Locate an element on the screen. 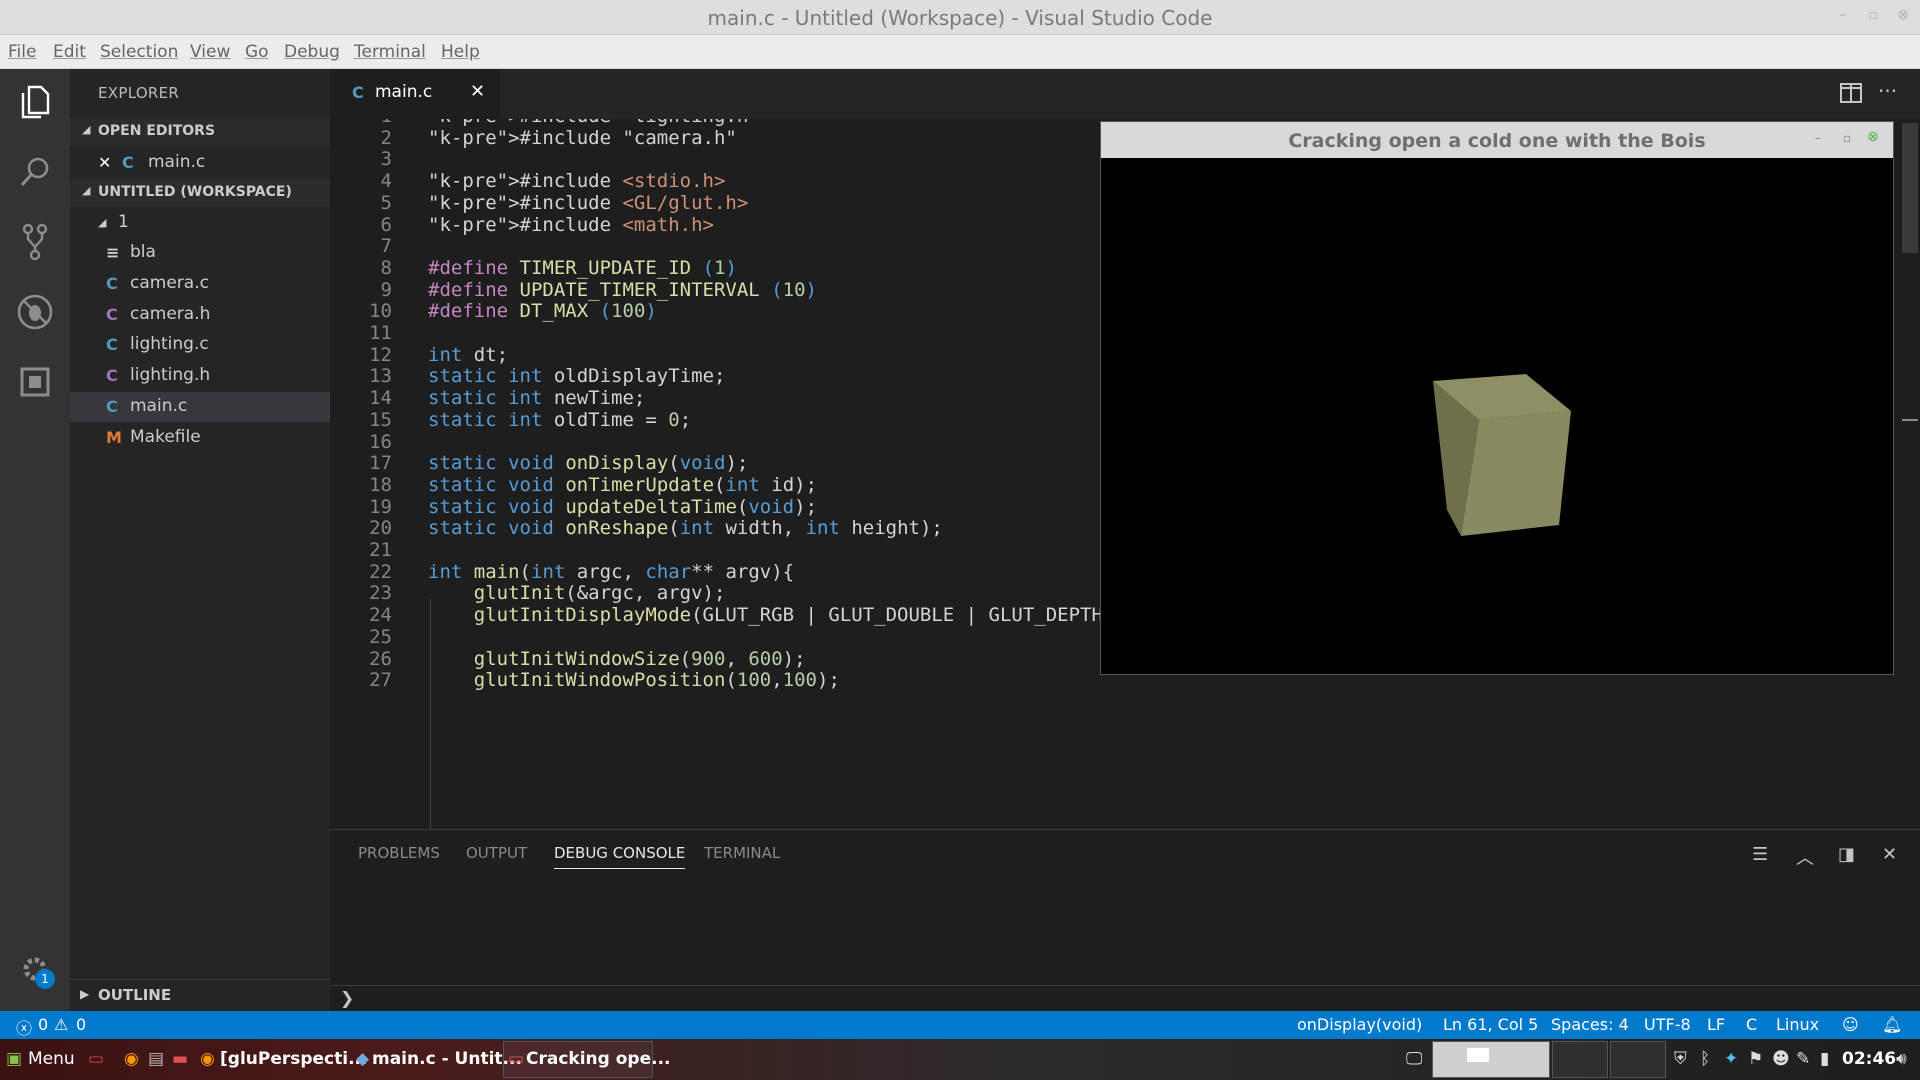 Image resolution: width=1920 pixels, height=1080 pixels. notifications-bell-icon: 🔔︎ is located at coordinates (1892, 1024).